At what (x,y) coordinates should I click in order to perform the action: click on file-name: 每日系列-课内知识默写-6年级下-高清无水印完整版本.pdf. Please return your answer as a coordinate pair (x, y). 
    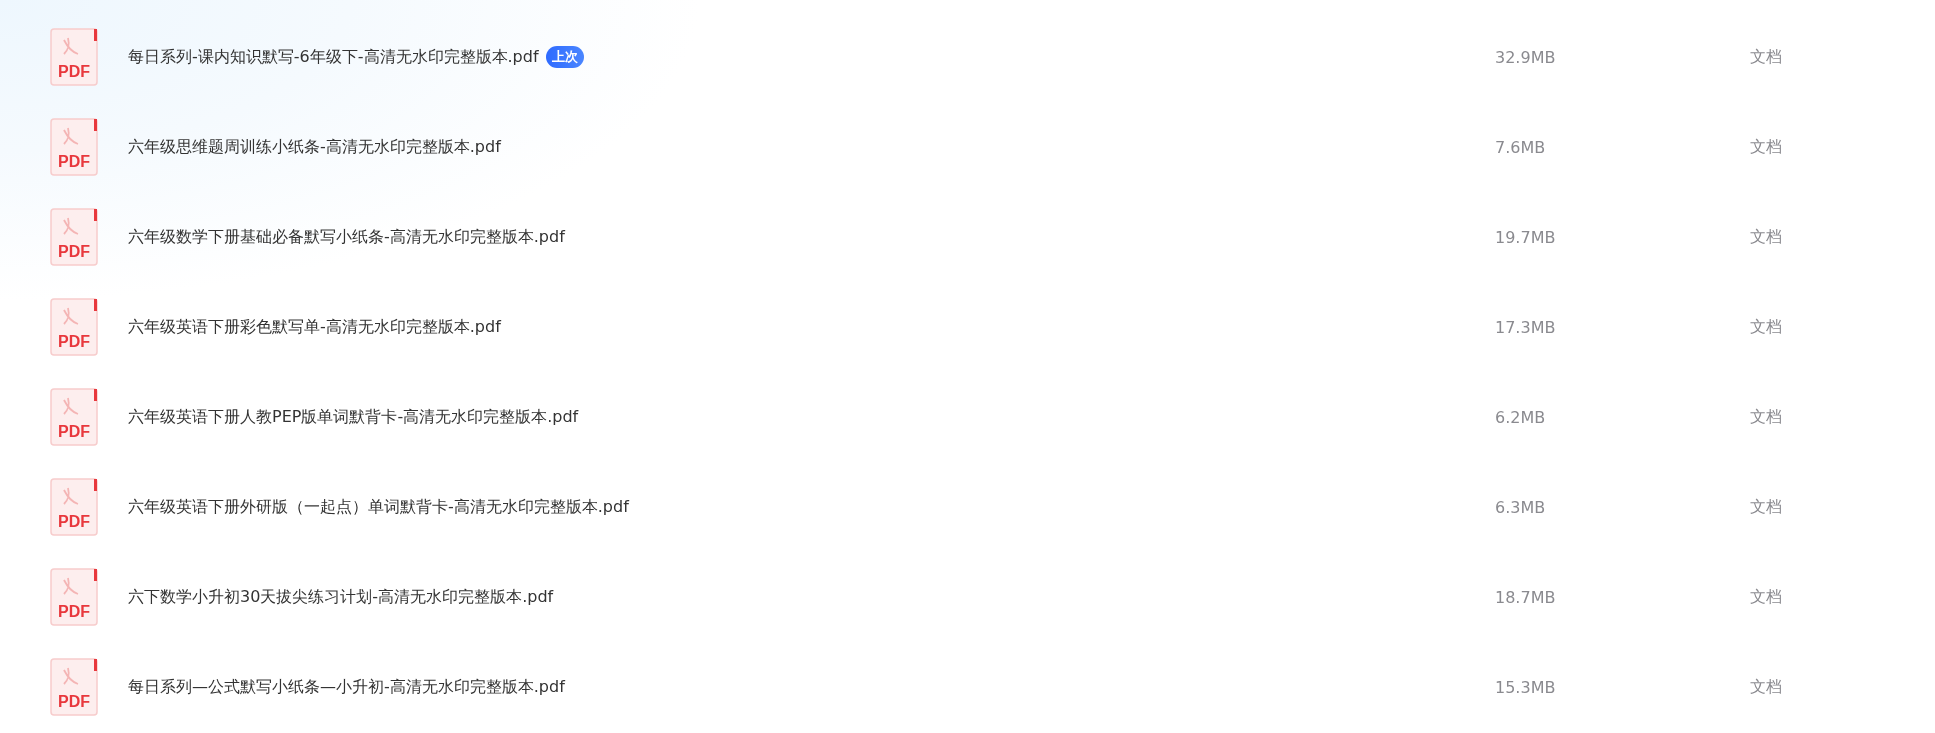
    Looking at the image, I should click on (333, 57).